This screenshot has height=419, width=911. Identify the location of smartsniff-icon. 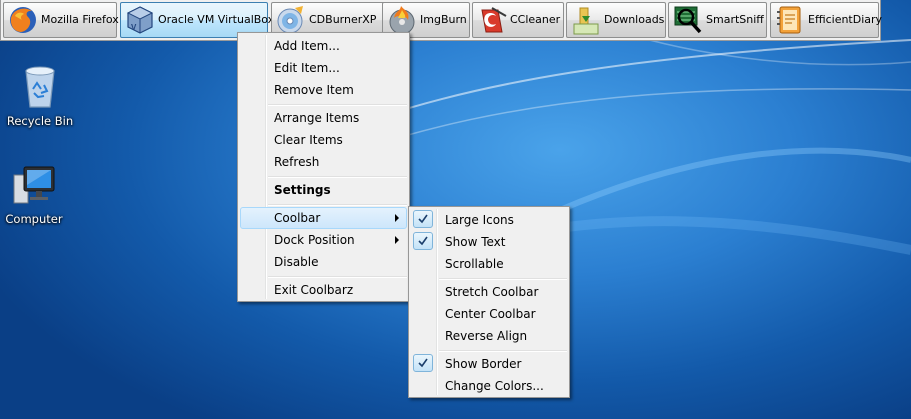
(688, 20).